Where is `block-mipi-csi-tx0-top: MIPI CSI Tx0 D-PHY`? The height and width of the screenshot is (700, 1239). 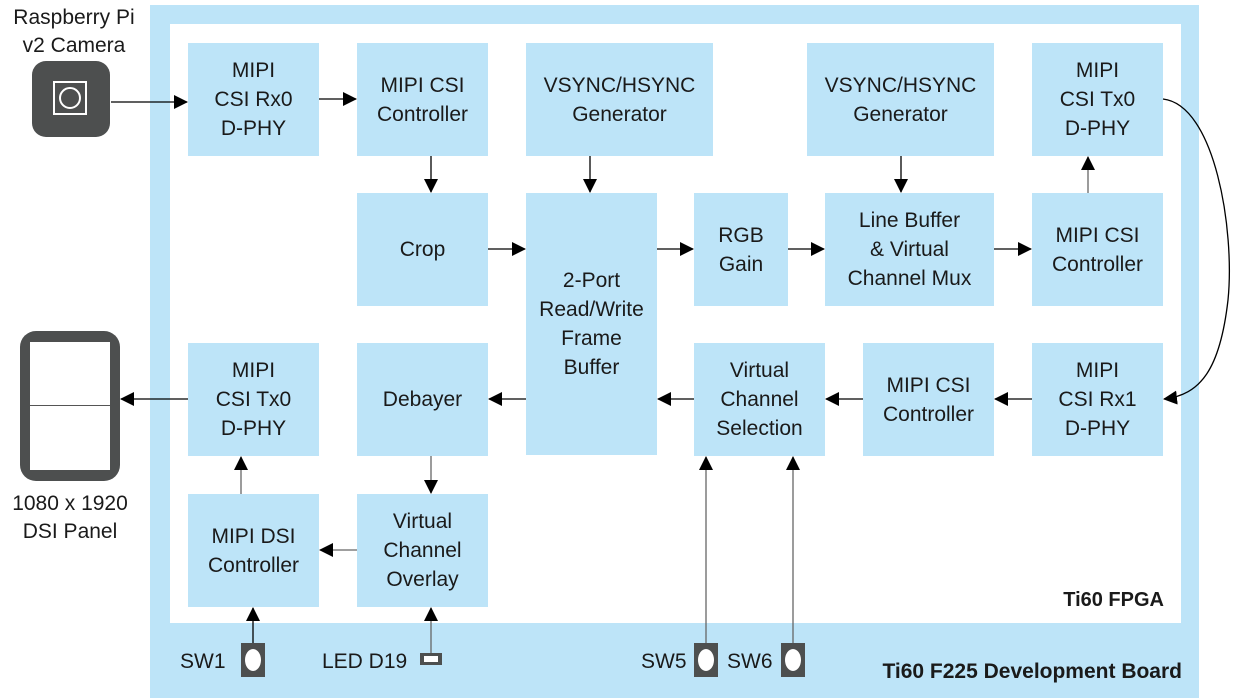
block-mipi-csi-tx0-top: MIPI CSI Tx0 D-PHY is located at coordinates (1097, 99).